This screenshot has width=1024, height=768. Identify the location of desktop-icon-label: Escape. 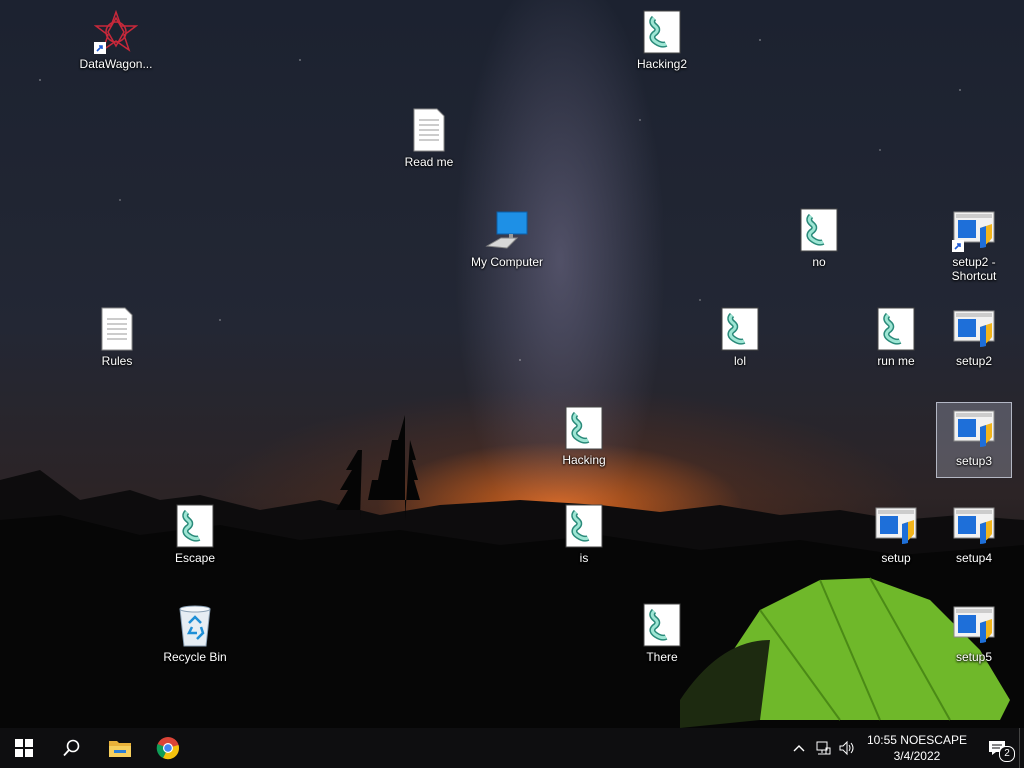
(195, 558).